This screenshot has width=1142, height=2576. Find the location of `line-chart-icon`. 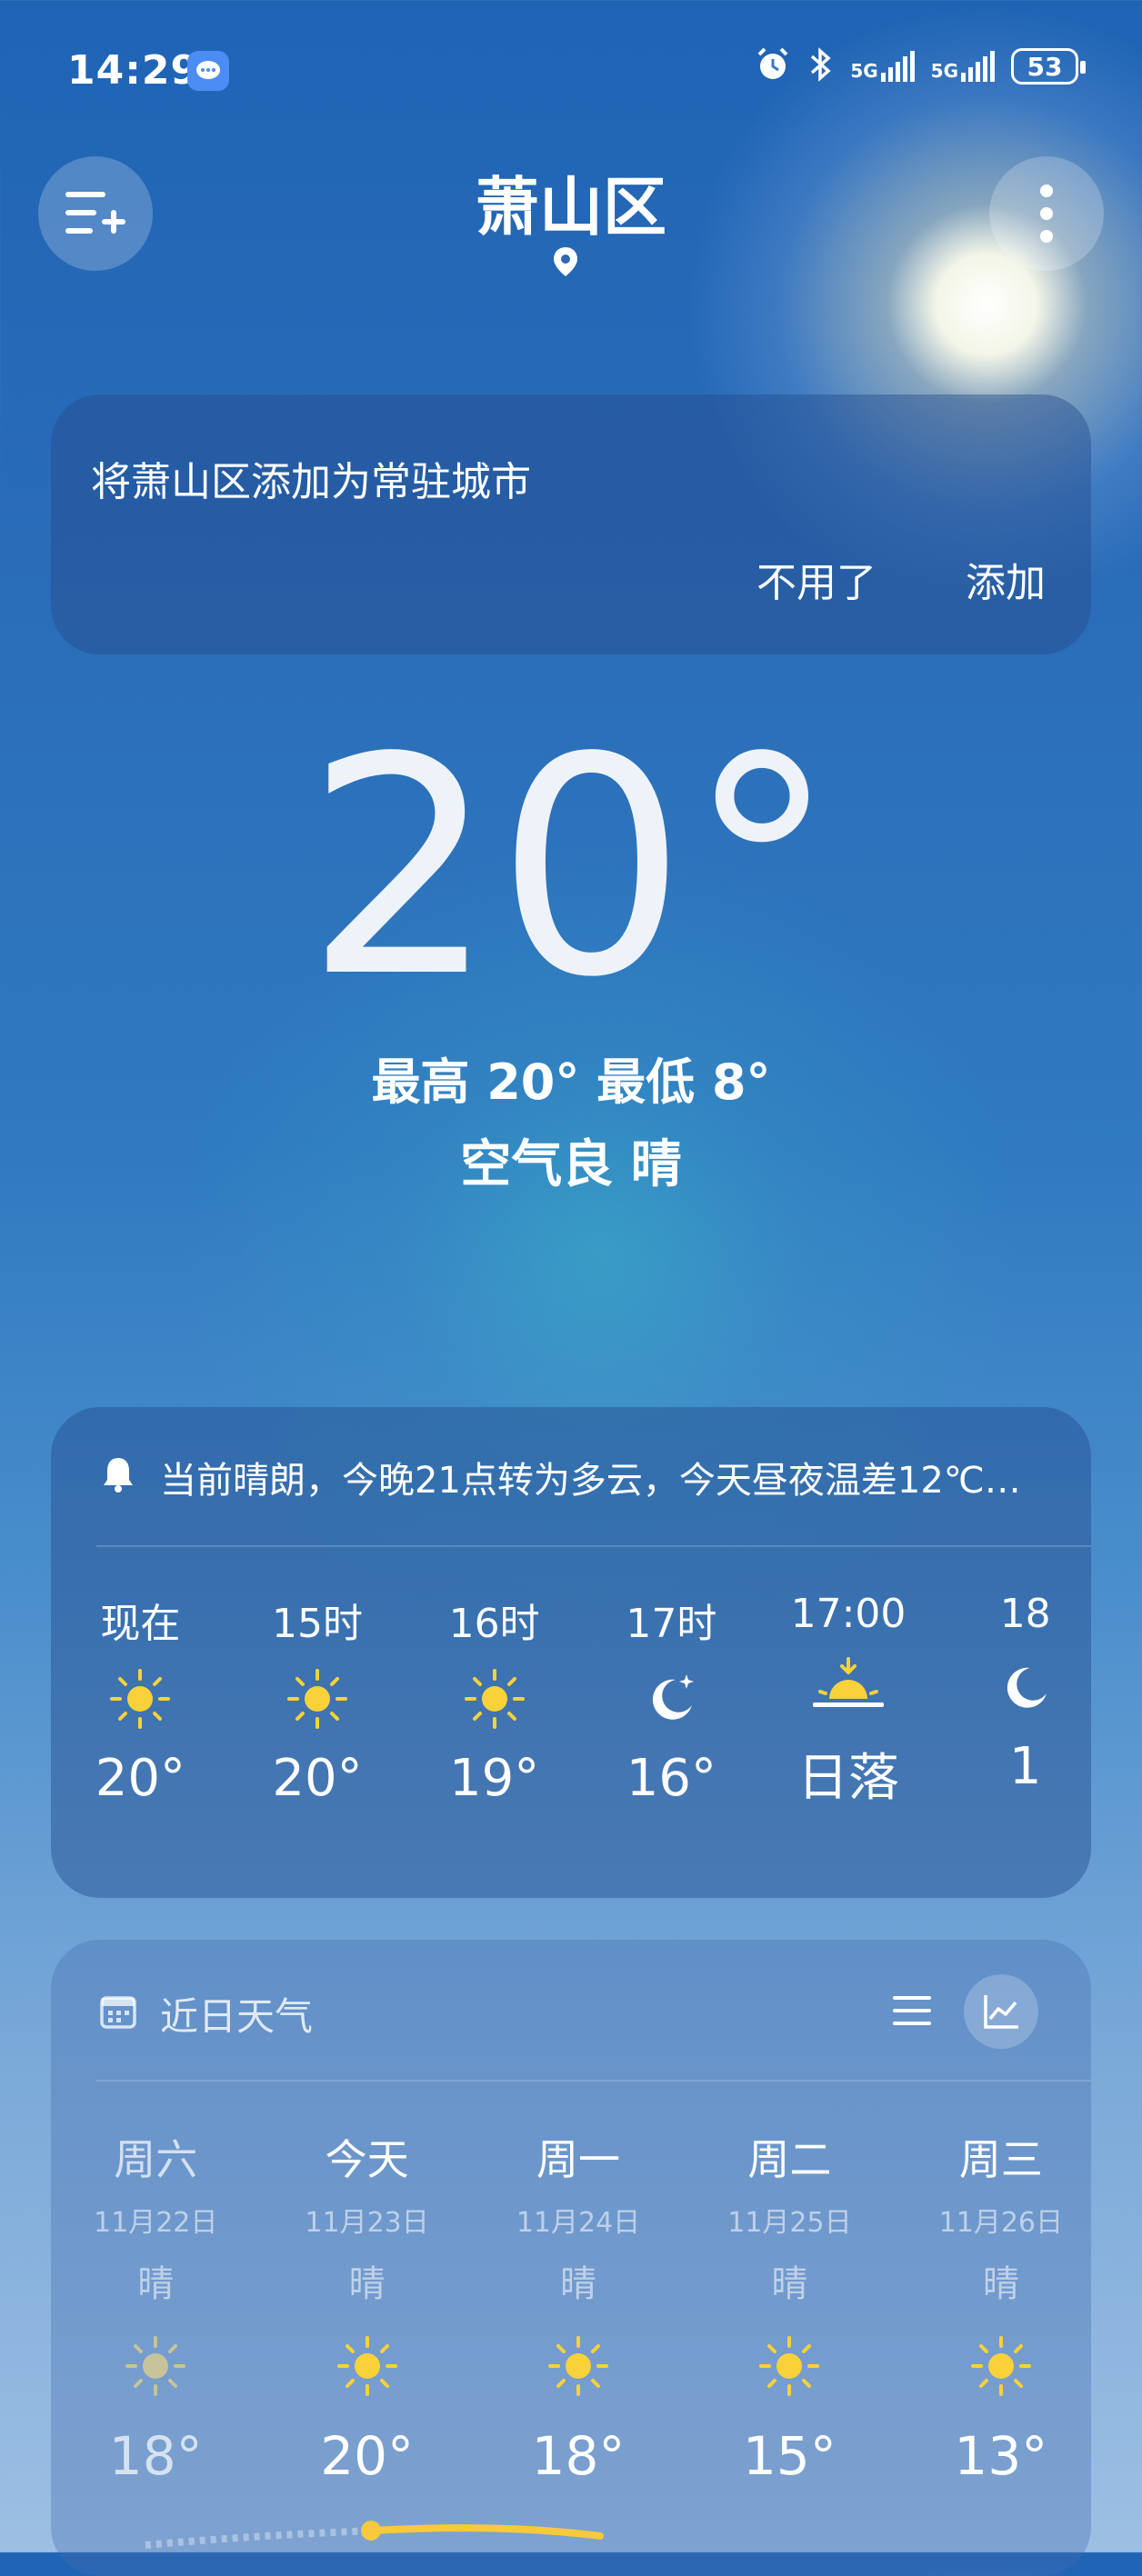

line-chart-icon is located at coordinates (1001, 2012).